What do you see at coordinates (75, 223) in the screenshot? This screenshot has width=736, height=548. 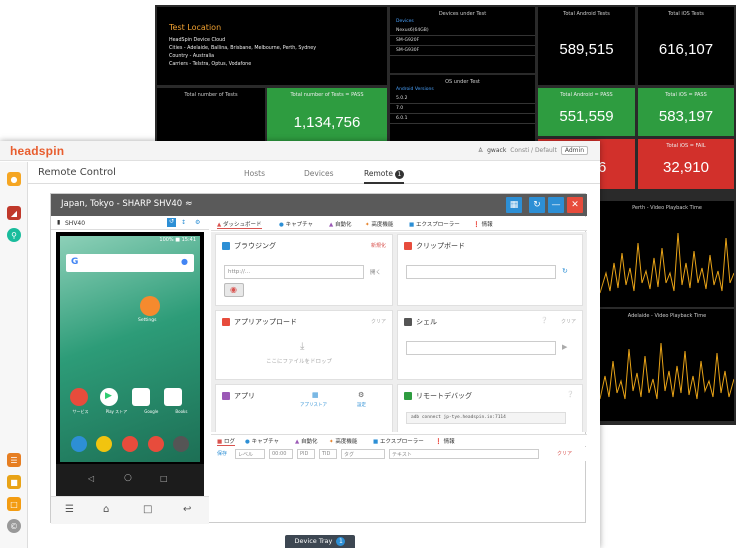 I see `device-name: SHV40` at bounding box center [75, 223].